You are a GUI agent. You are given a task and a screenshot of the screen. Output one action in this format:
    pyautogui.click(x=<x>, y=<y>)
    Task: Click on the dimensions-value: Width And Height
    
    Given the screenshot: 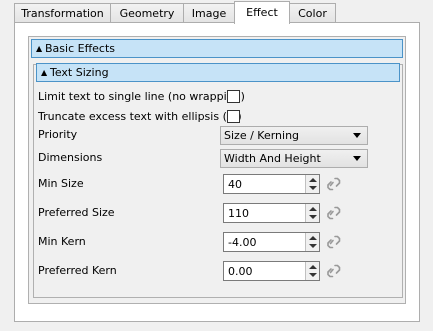 What is the action you would take?
    pyautogui.click(x=272, y=158)
    